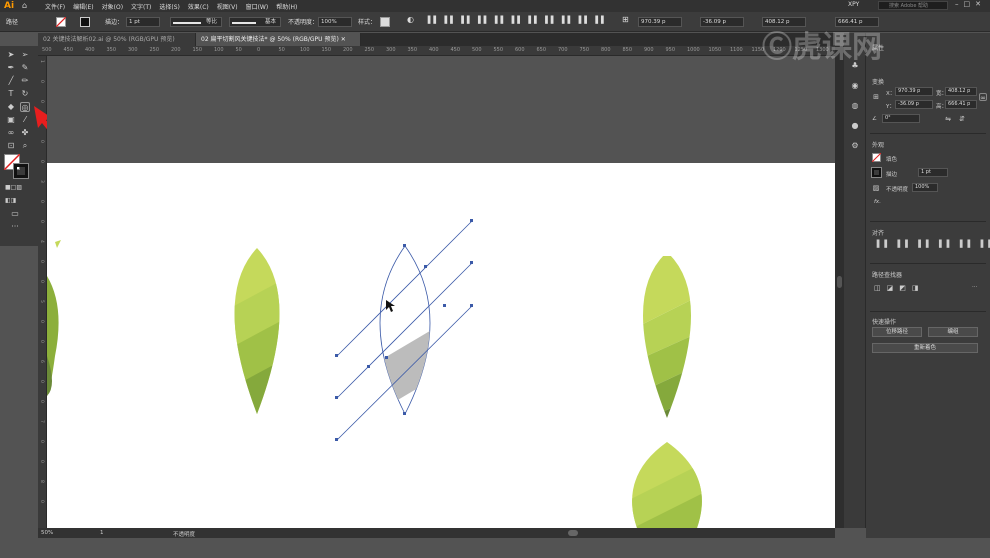 Image resolution: width=990 pixels, height=558 pixels. I want to click on eyedropper-tool-icon: ⁄, so click(25, 120).